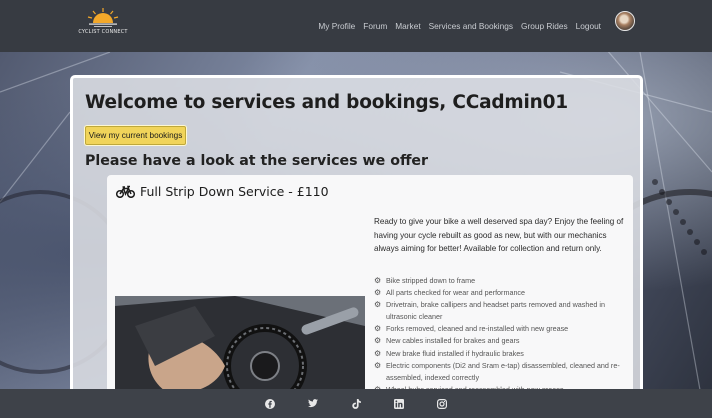  What do you see at coordinates (375, 26) in the screenshot?
I see `nav-forum: Forum` at bounding box center [375, 26].